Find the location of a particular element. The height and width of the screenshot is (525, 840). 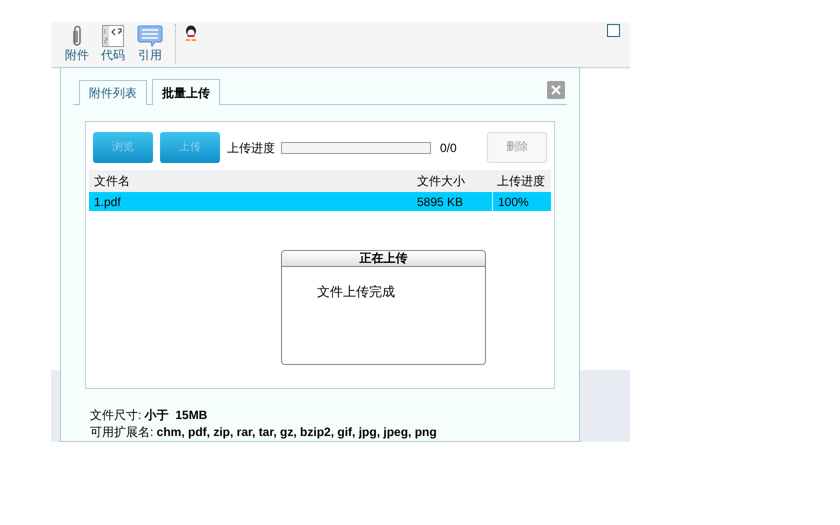

table-cell-text: 1.pdf is located at coordinates (107, 202).